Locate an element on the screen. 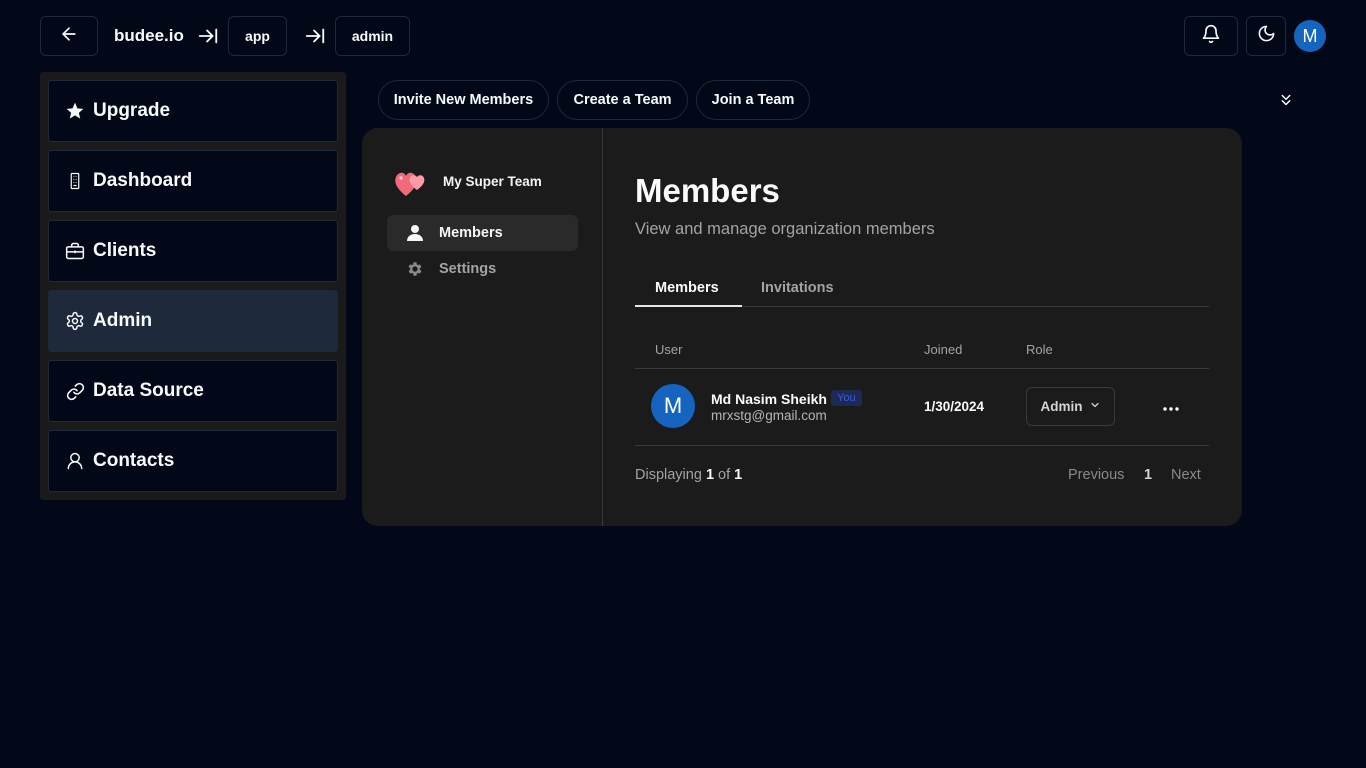  sidebar-item-clients: Clients is located at coordinates (193, 251).